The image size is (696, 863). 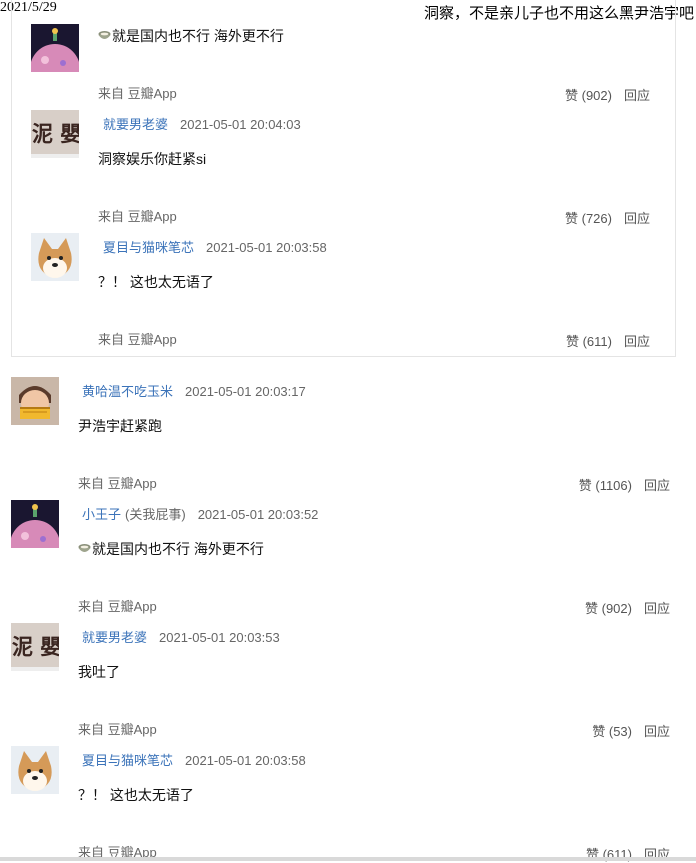 What do you see at coordinates (101, 514) in the screenshot?
I see `author-link: 小王子` at bounding box center [101, 514].